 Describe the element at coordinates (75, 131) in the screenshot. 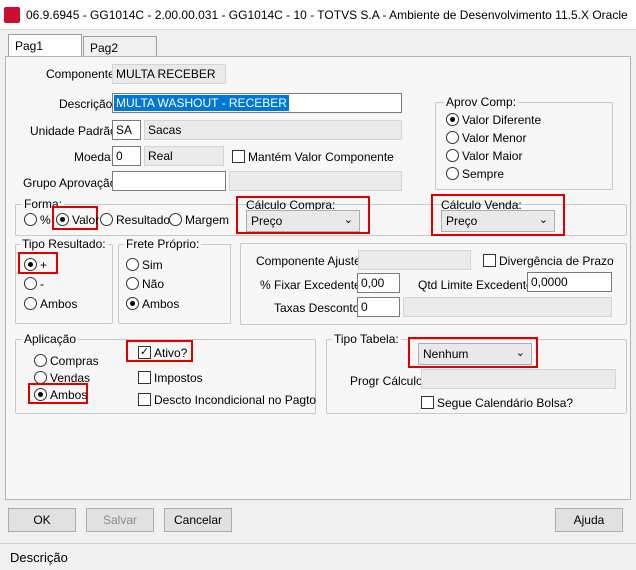

I see `unidade-label: Unidade Padrão:` at that location.